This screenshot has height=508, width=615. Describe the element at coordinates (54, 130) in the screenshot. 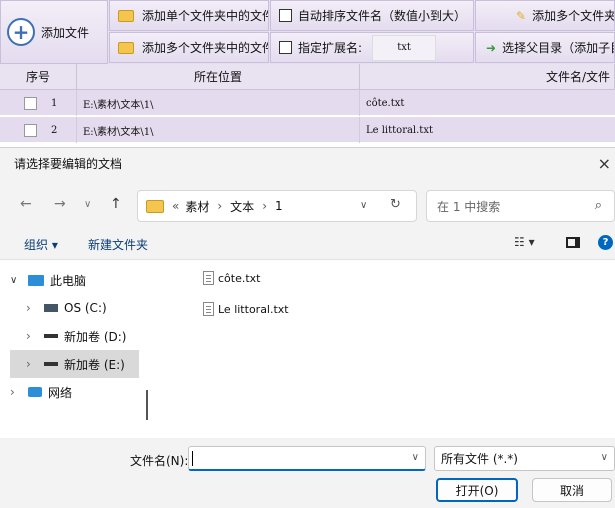

I see `row-index: 2` at that location.